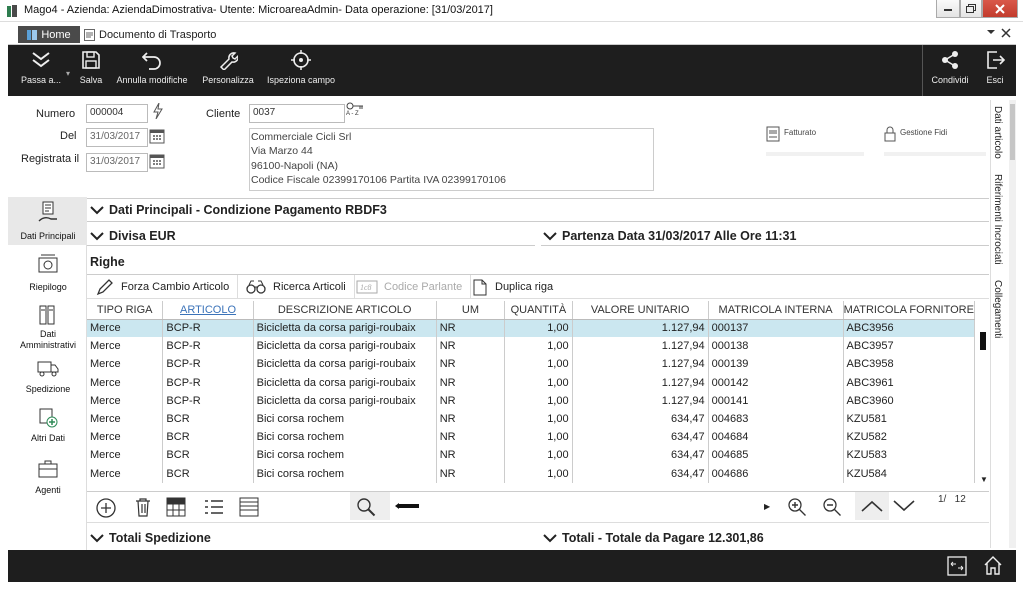  Describe the element at coordinates (909, 419) in the screenshot. I see `table-cell: KZU581` at that location.